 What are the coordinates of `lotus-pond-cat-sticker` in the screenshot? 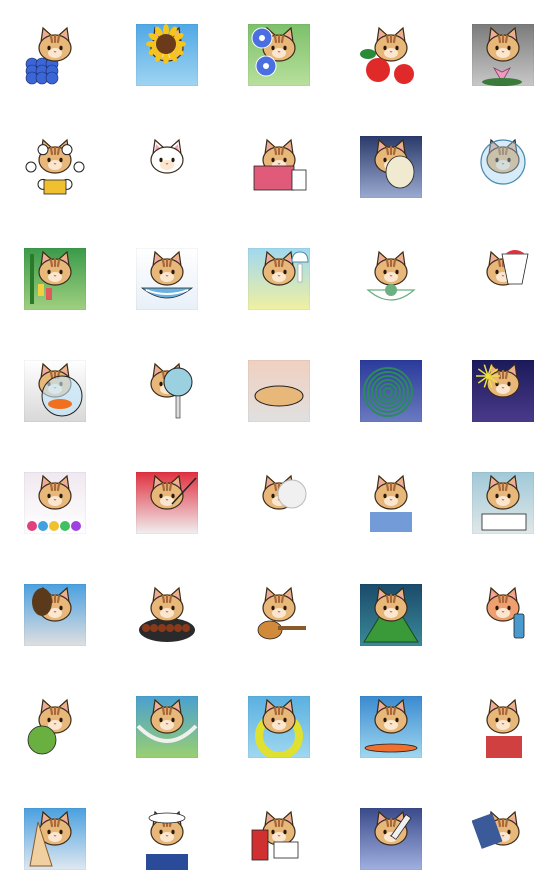 It's located at (503, 55).